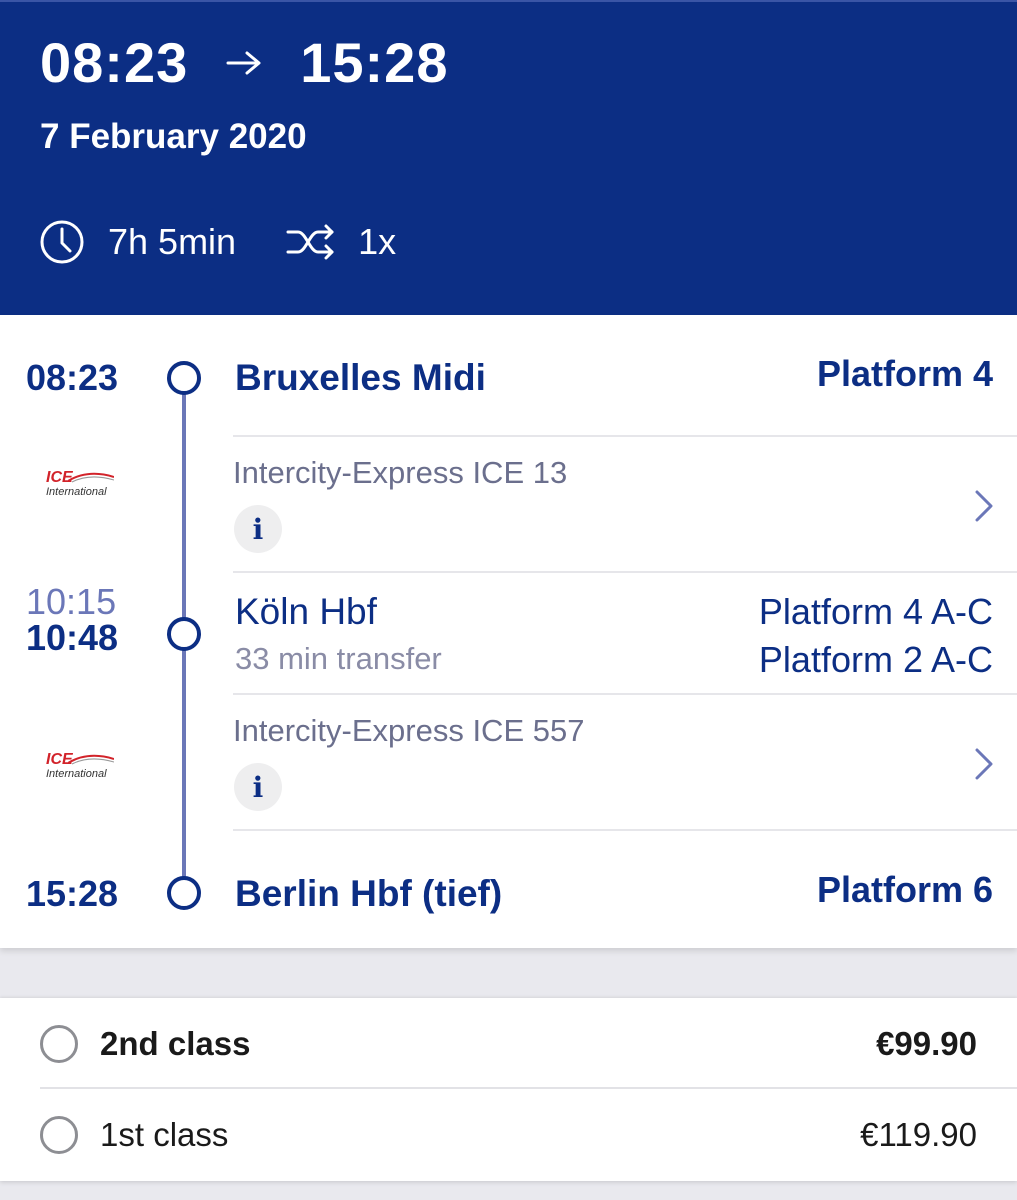 The image size is (1017, 1200). What do you see at coordinates (408, 731) in the screenshot?
I see `train-name: Intercity-Express ICE 557` at bounding box center [408, 731].